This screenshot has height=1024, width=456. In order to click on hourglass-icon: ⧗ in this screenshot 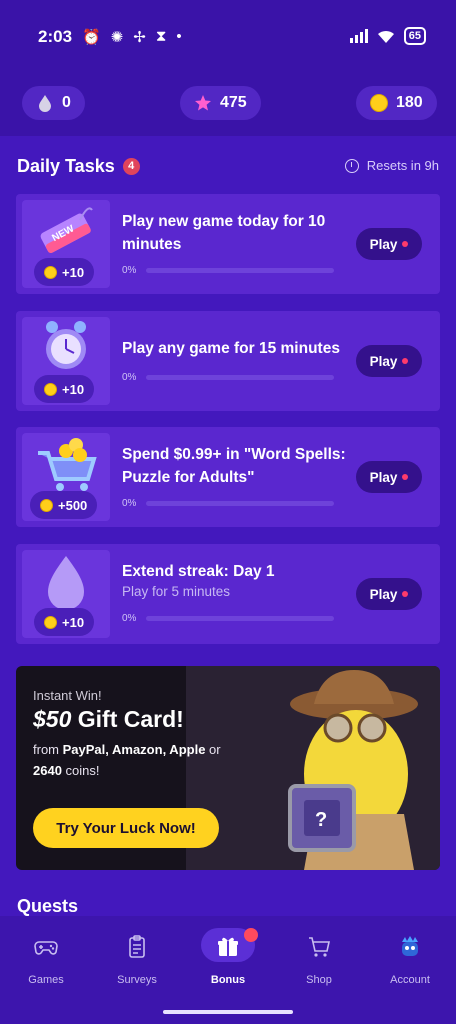, I will do `click(161, 36)`.